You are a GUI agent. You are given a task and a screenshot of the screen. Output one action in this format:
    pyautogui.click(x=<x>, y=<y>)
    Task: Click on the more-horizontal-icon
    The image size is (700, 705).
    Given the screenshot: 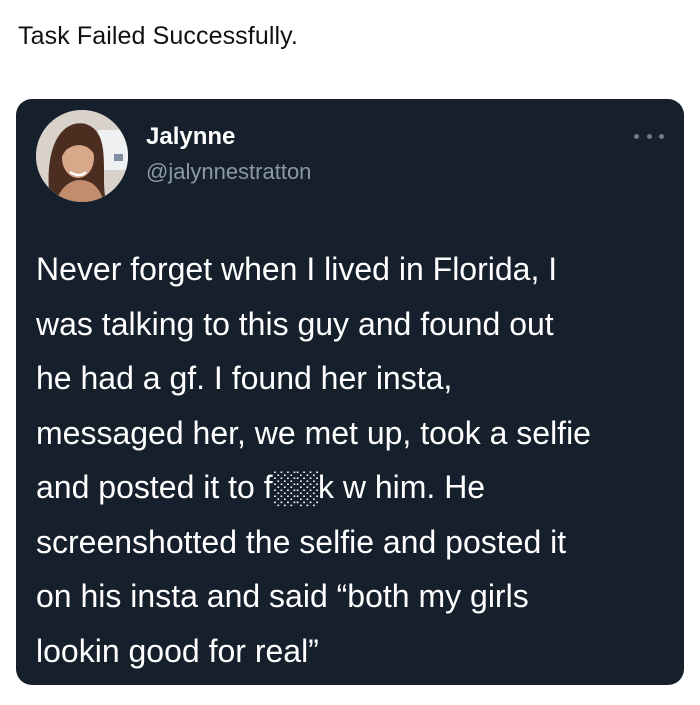 What is the action you would take?
    pyautogui.click(x=636, y=136)
    